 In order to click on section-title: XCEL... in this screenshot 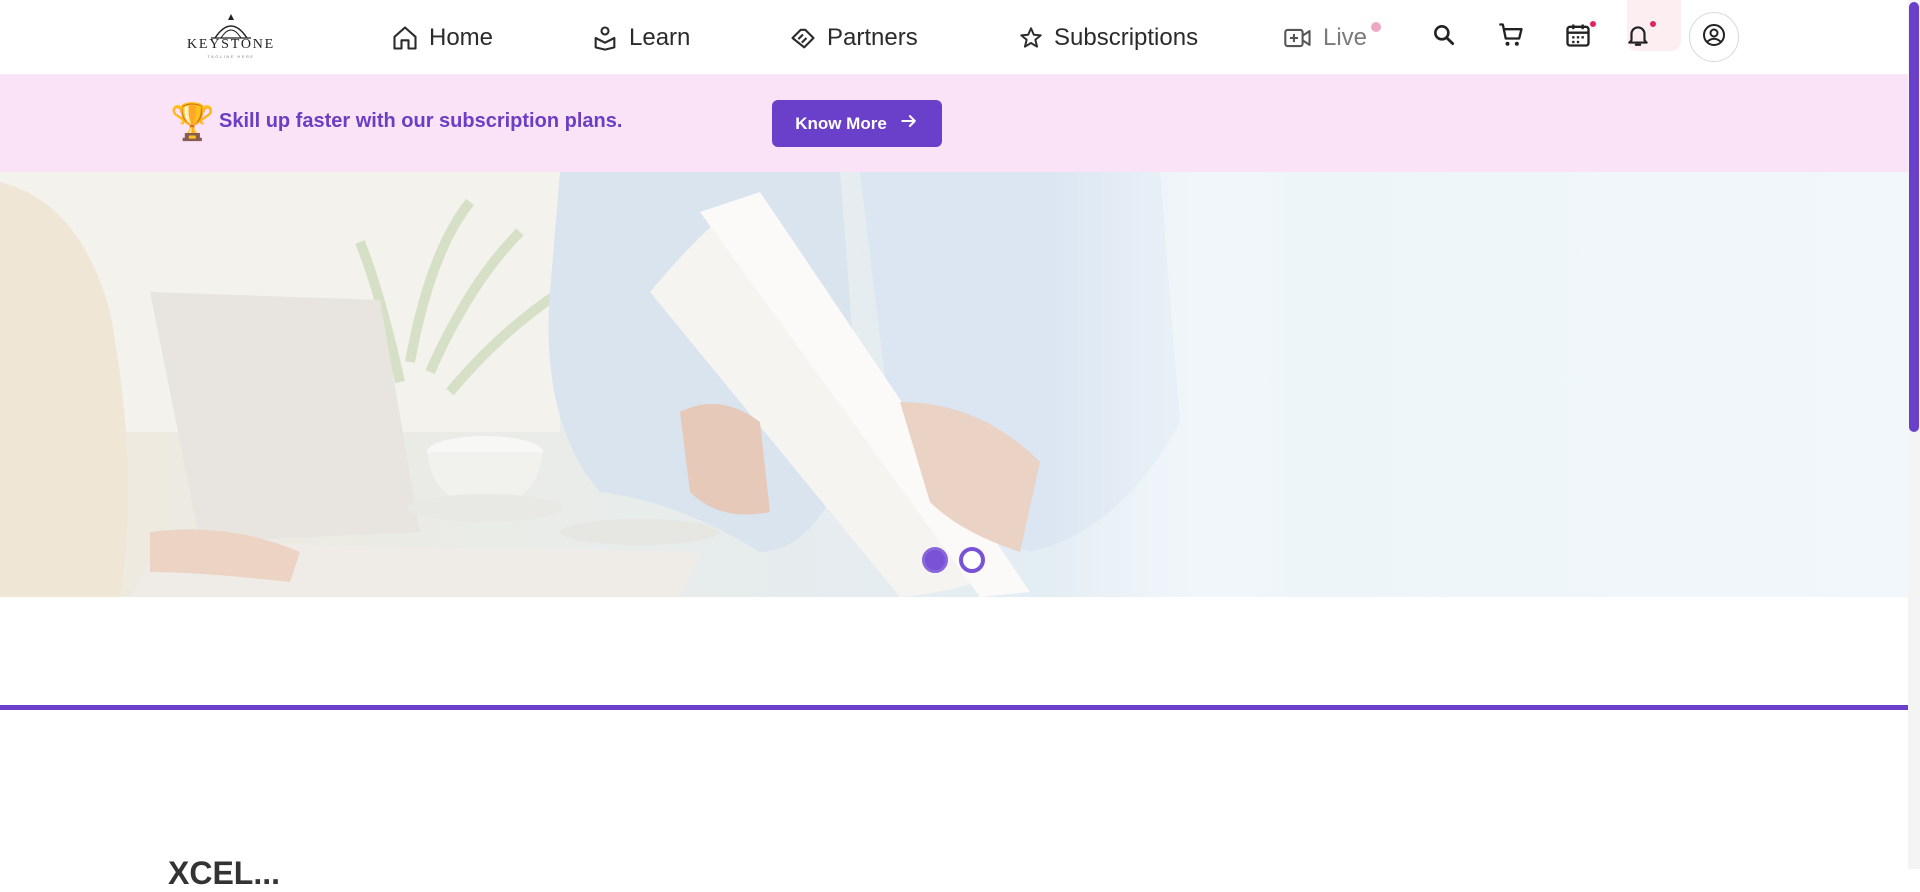, I will do `click(224, 873)`.